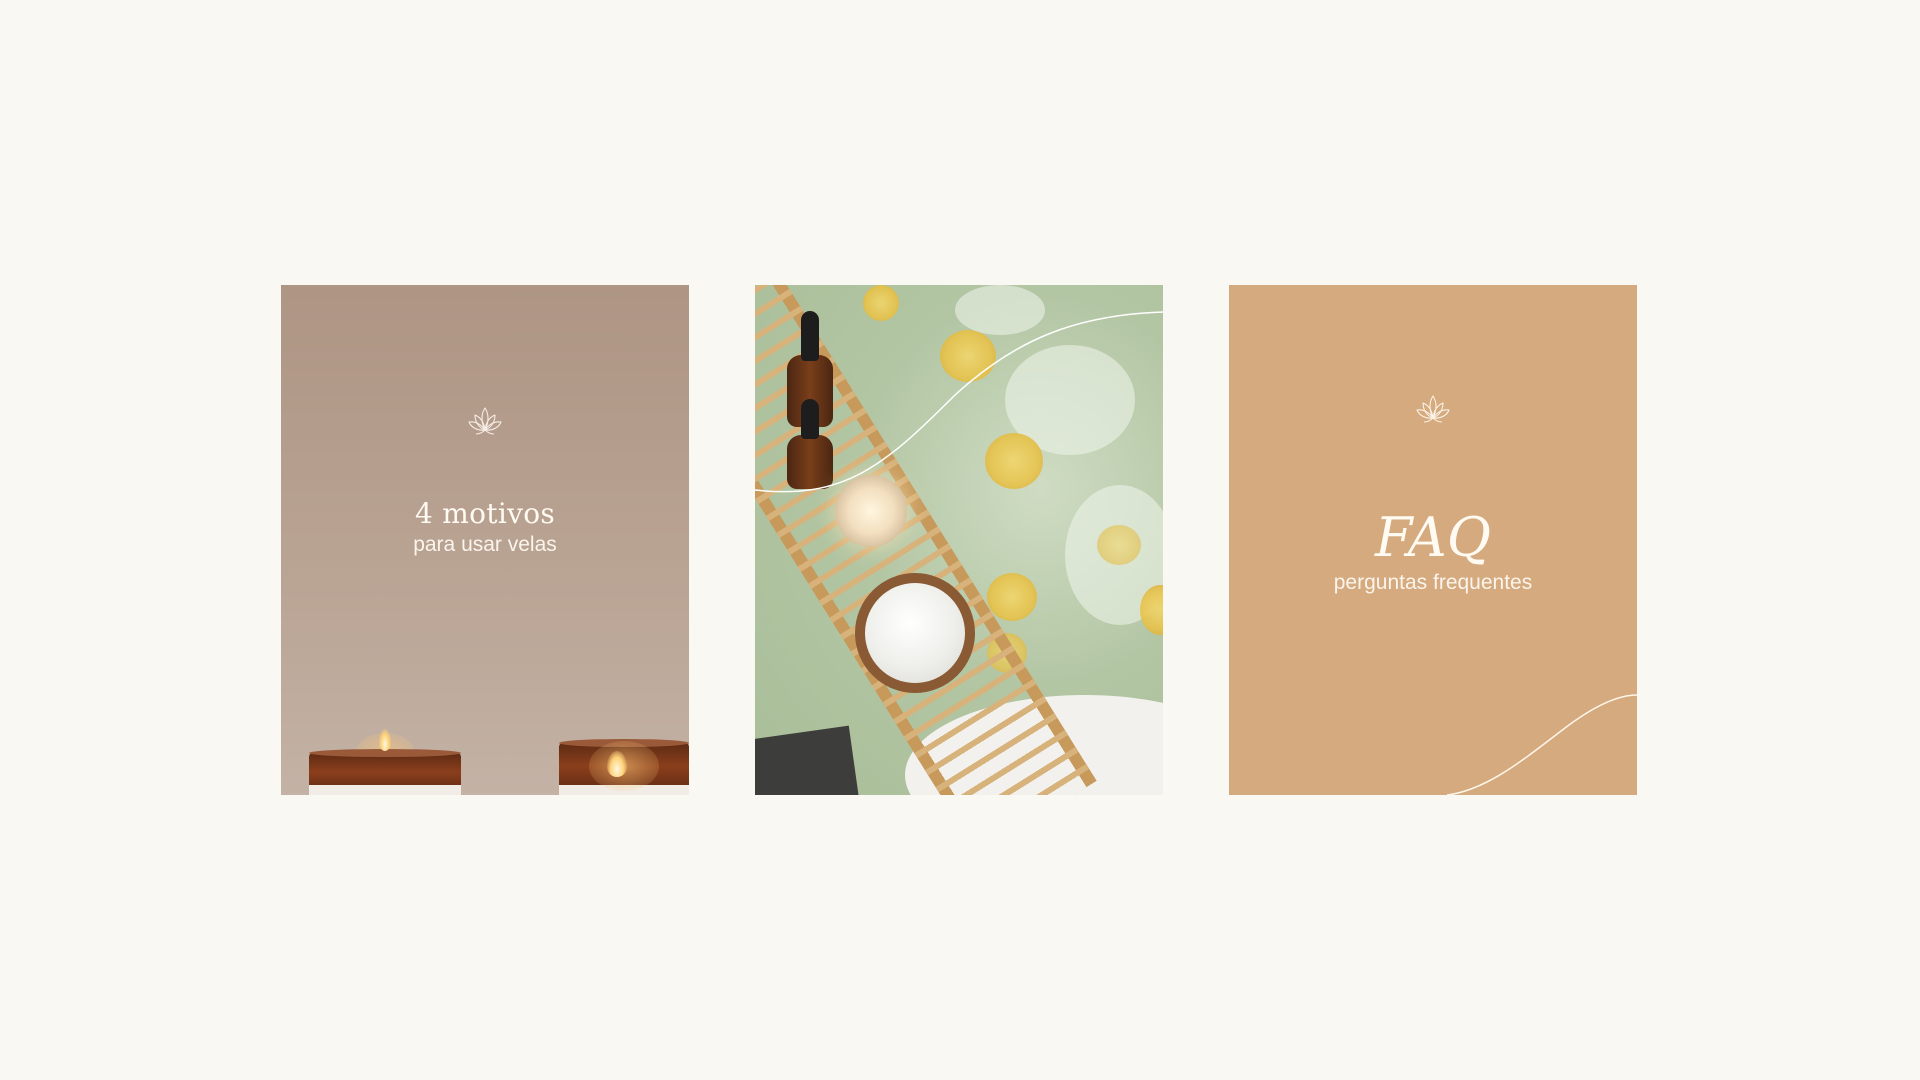 This screenshot has width=1920, height=1080. I want to click on candle-right, so click(624, 764).